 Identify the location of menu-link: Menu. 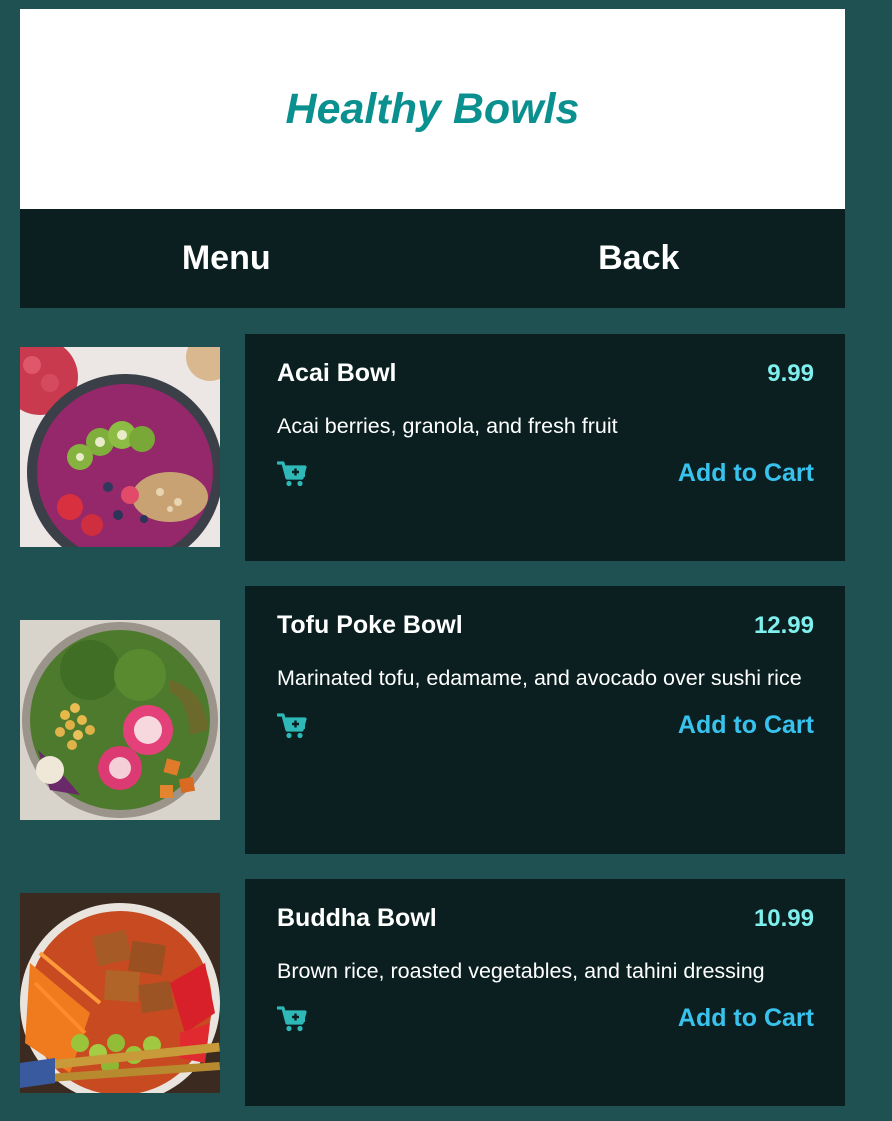
(226, 258).